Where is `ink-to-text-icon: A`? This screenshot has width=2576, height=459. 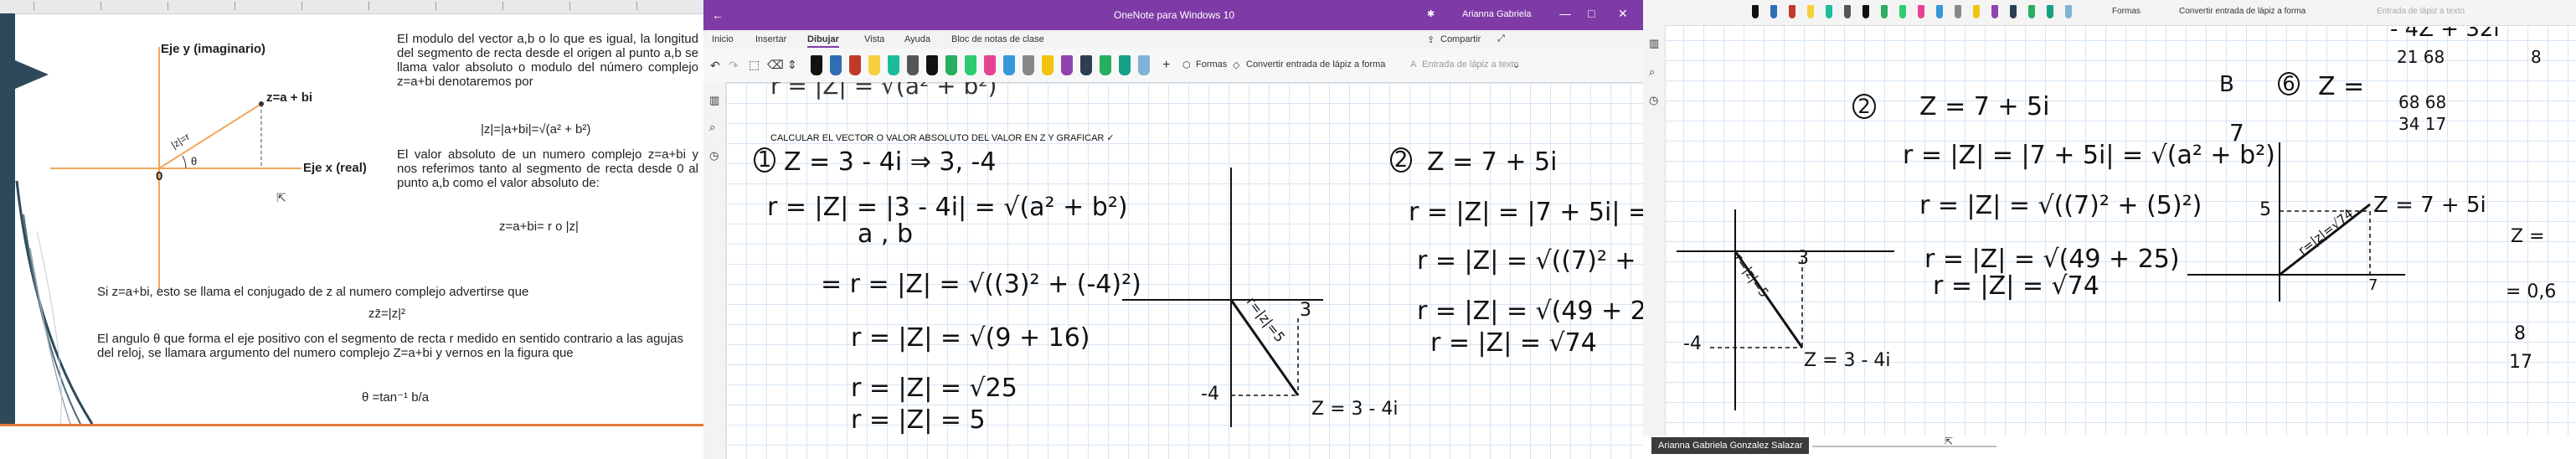
ink-to-text-icon: A is located at coordinates (1413, 64).